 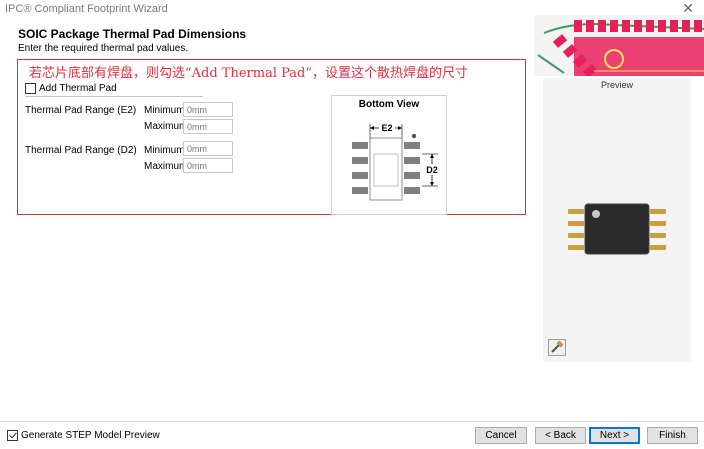 I want to click on hammer-icon, so click(x=557, y=346).